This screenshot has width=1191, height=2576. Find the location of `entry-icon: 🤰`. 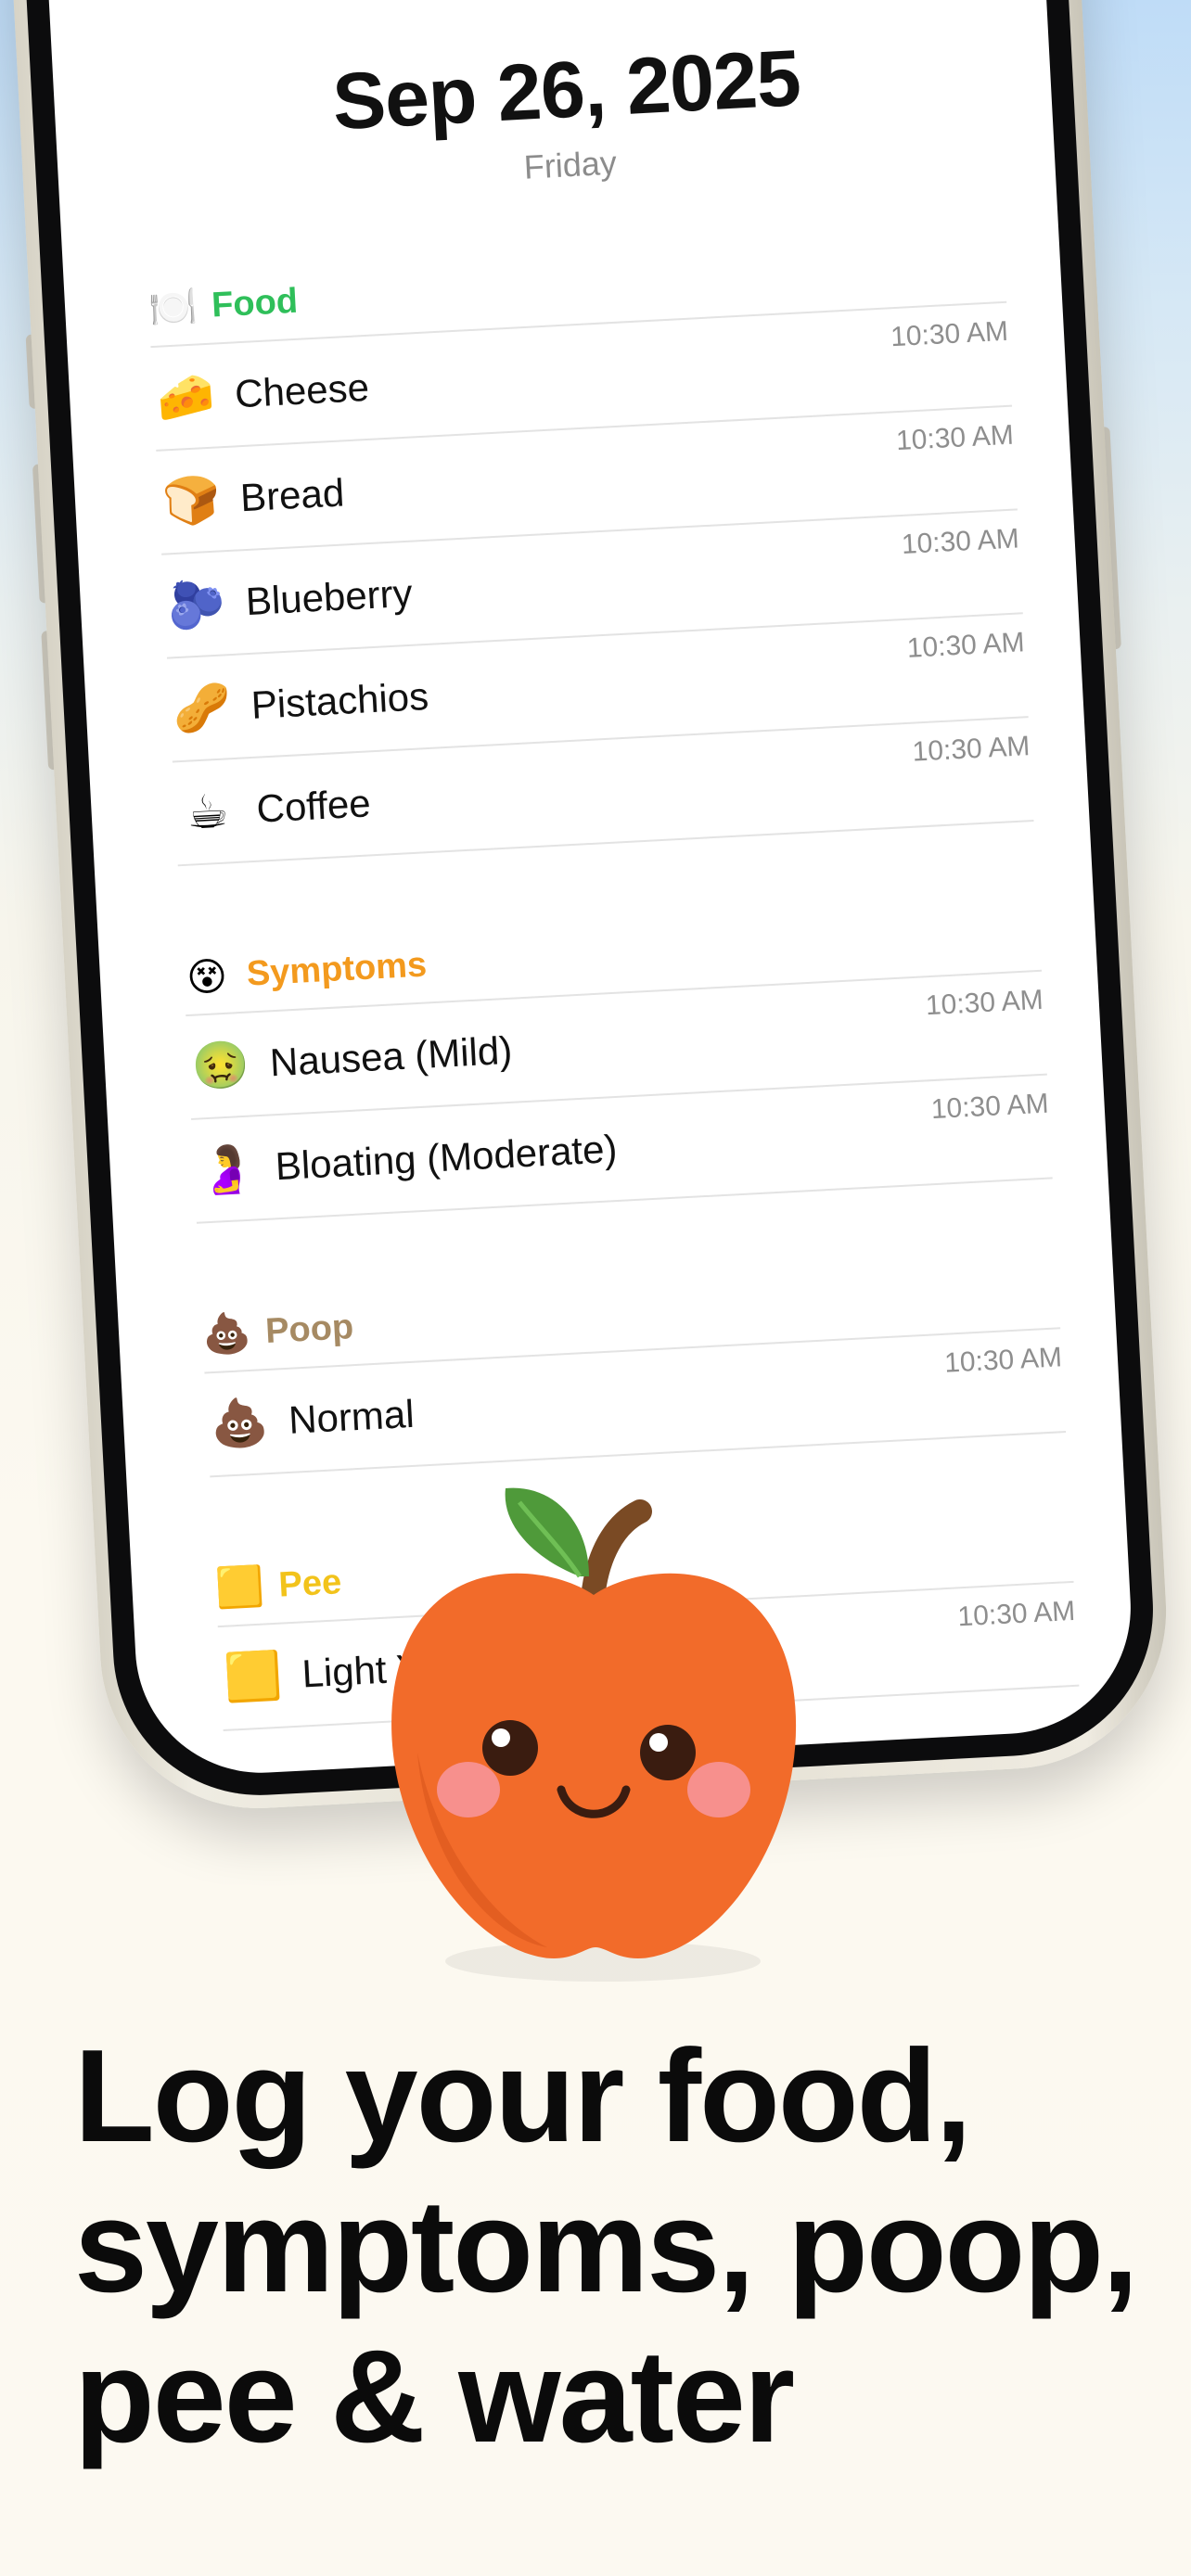

entry-icon: 🤰 is located at coordinates (226, 1169).